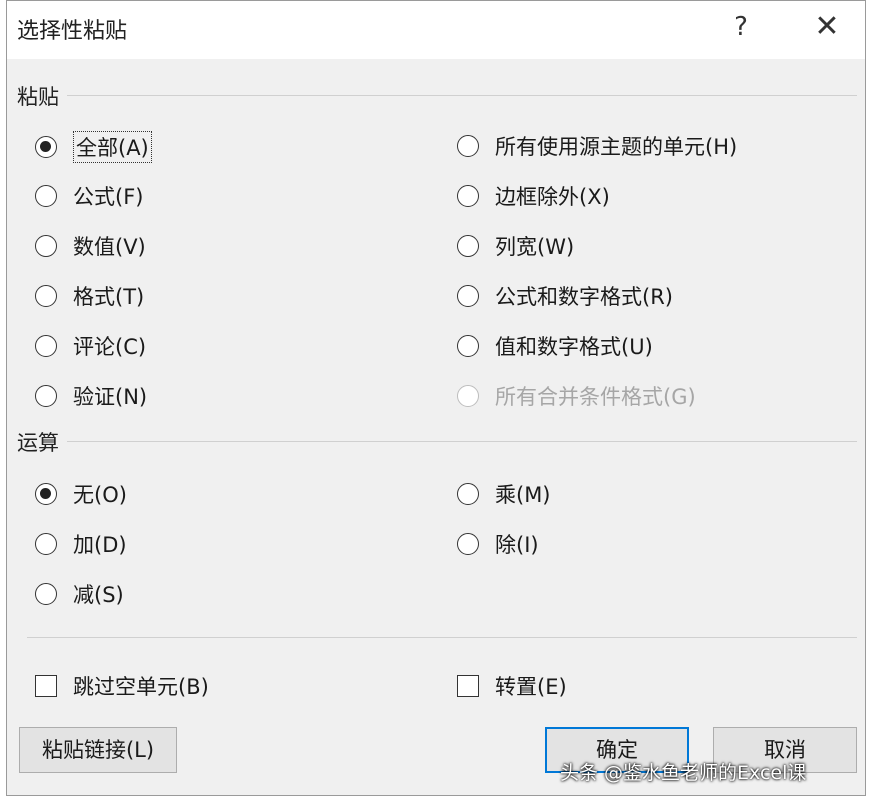 The height and width of the screenshot is (802, 872). What do you see at coordinates (112, 147) in the screenshot?
I see `option-label: 全部(A)` at bounding box center [112, 147].